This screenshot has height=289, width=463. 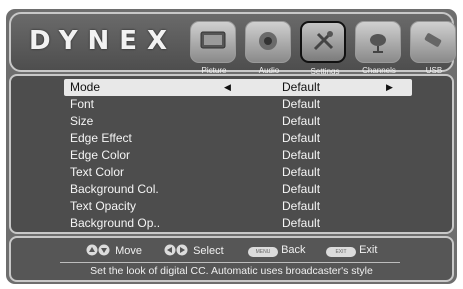 What do you see at coordinates (238, 138) in the screenshot?
I see `menu-row-edge-effect: Edge Effect Default` at bounding box center [238, 138].